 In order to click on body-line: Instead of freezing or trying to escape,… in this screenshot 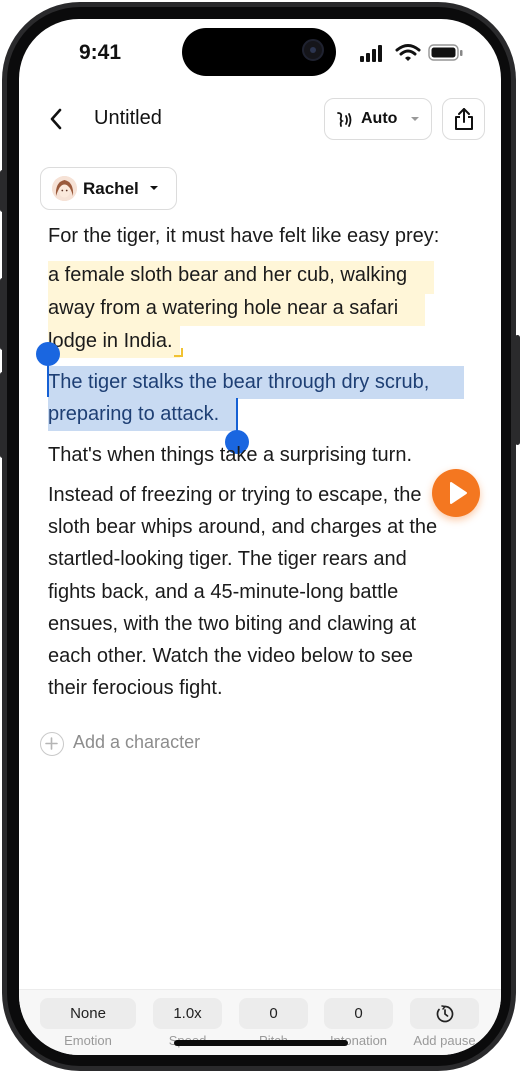, I will do `click(268, 495)`.